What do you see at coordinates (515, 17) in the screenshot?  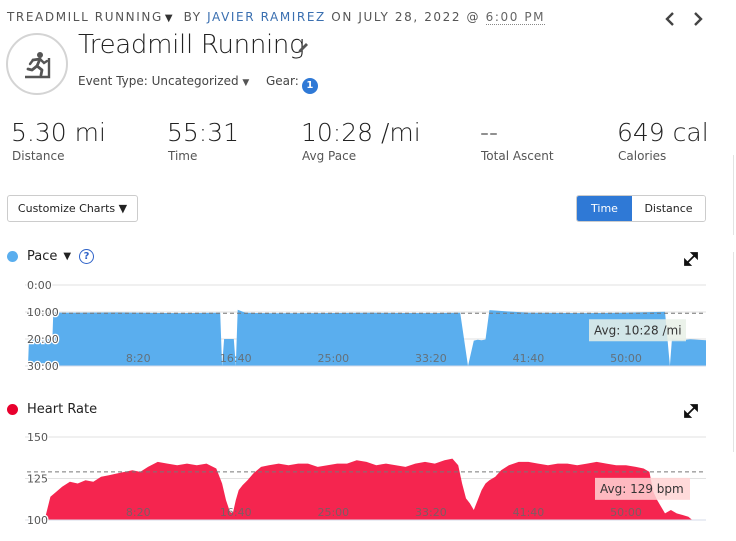 I see `activity-time: 6:00 PM` at bounding box center [515, 17].